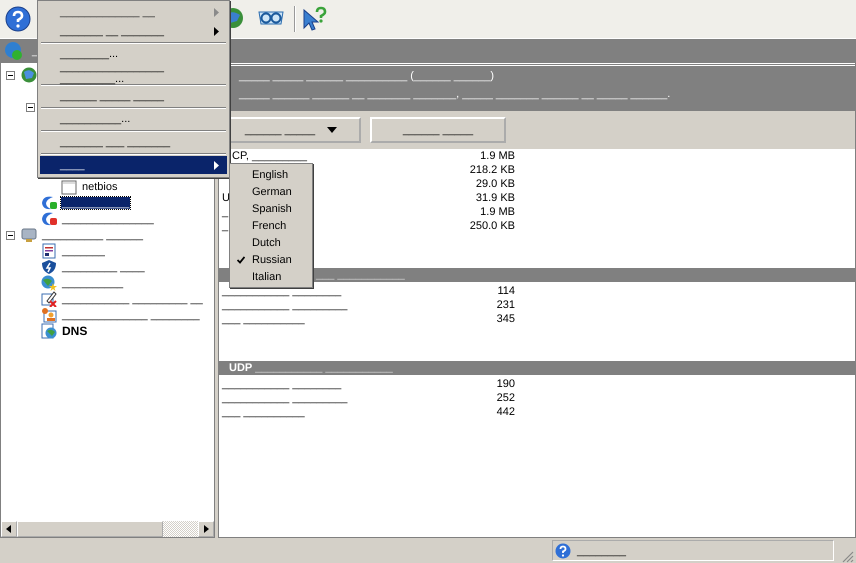 The height and width of the screenshot is (563, 856). What do you see at coordinates (49, 251) in the screenshot?
I see `document-icon` at bounding box center [49, 251].